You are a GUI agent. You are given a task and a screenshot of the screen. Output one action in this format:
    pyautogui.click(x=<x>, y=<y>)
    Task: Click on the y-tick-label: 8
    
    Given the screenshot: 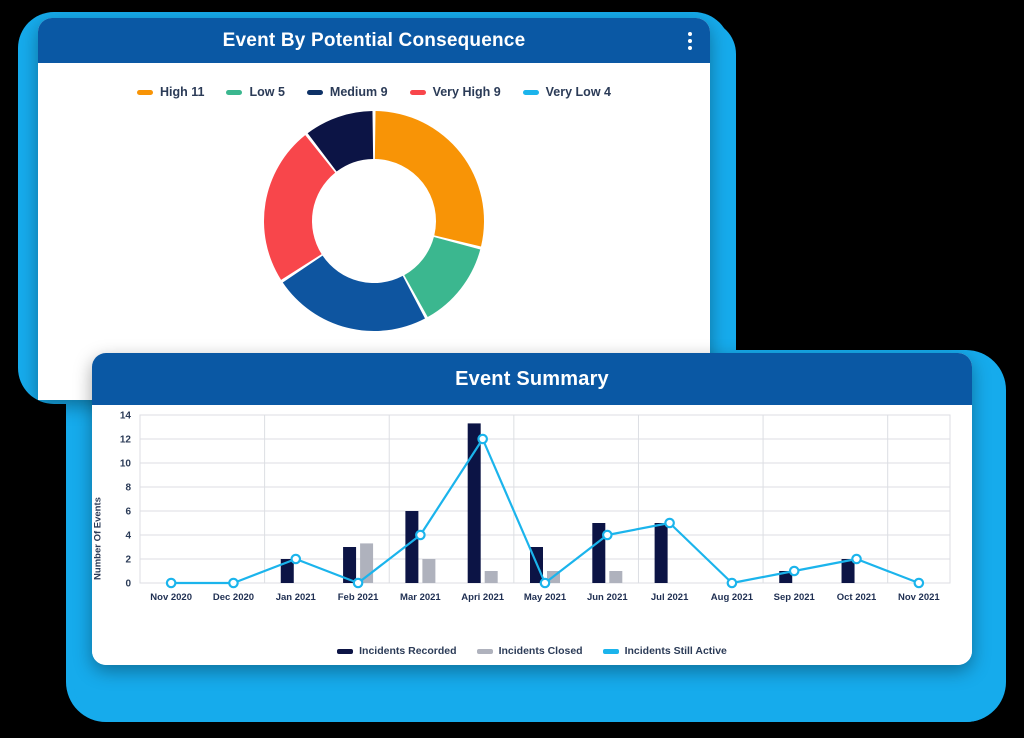 What is the action you would take?
    pyautogui.click(x=128, y=488)
    